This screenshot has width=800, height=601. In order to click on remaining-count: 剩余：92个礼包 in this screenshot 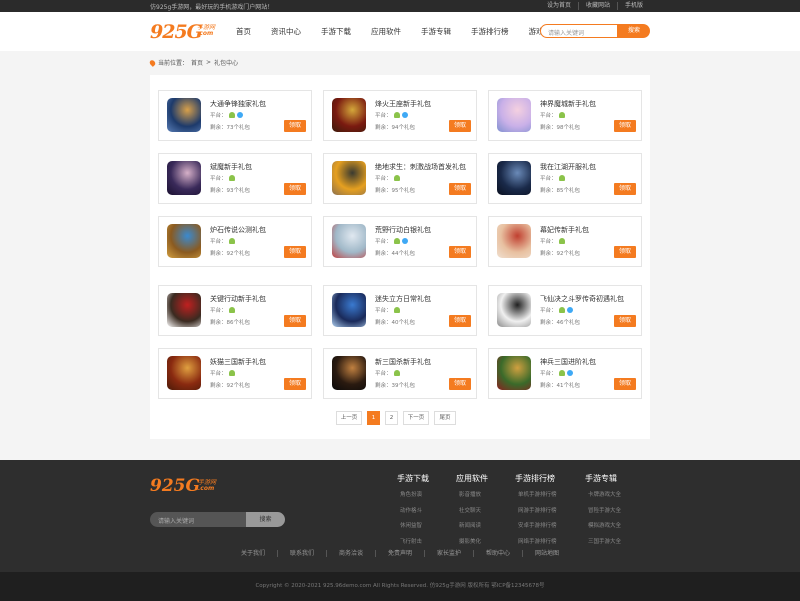, I will do `click(230, 254)`.